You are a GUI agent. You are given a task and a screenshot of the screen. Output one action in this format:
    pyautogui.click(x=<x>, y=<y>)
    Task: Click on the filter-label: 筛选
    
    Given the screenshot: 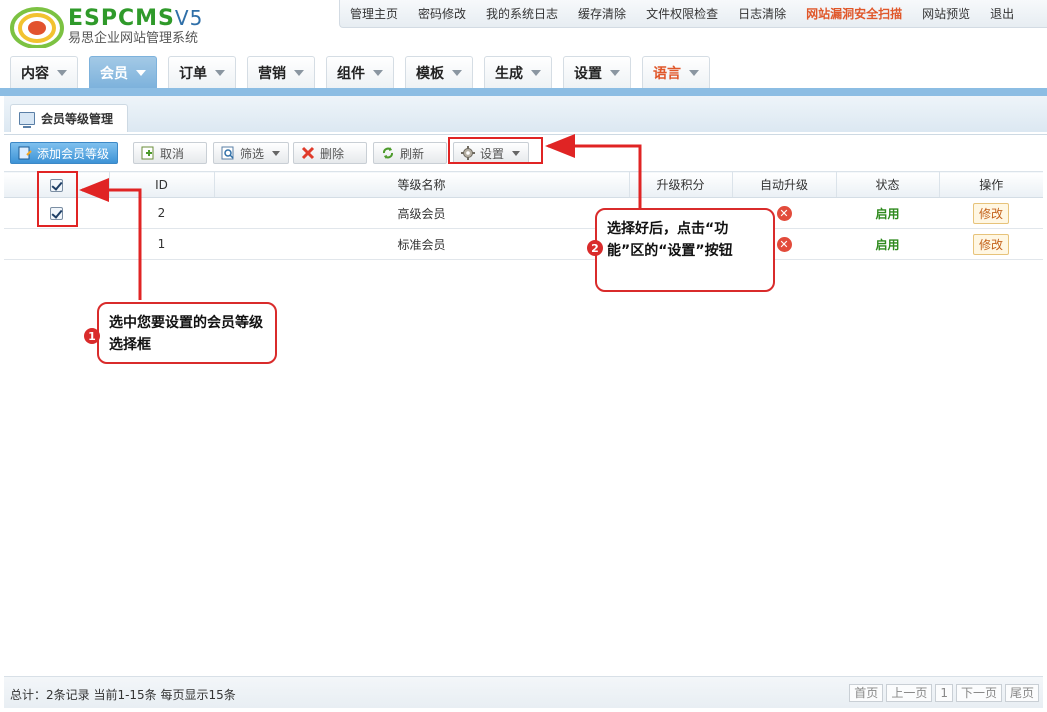 What is the action you would take?
    pyautogui.click(x=252, y=153)
    